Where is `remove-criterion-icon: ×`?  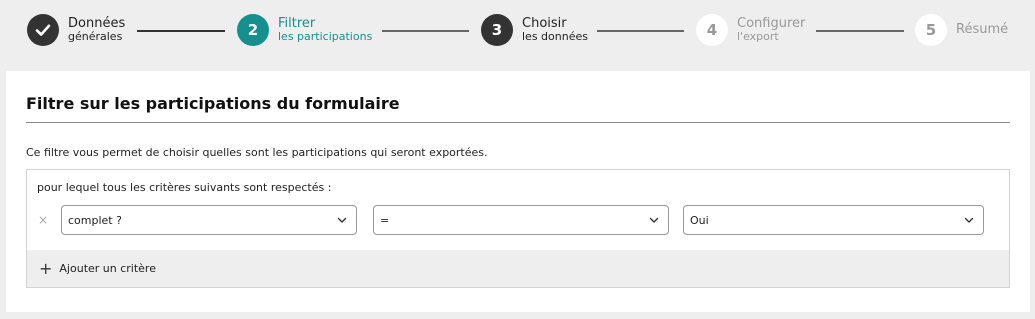
remove-criterion-icon: × is located at coordinates (43, 220).